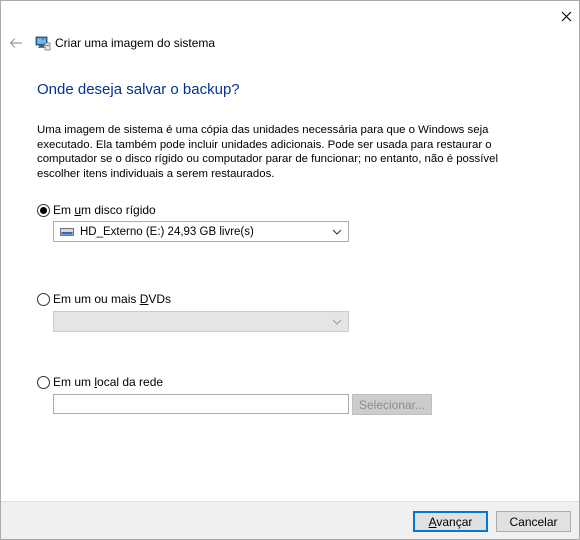  What do you see at coordinates (67, 231) in the screenshot?
I see `drive-icon` at bounding box center [67, 231].